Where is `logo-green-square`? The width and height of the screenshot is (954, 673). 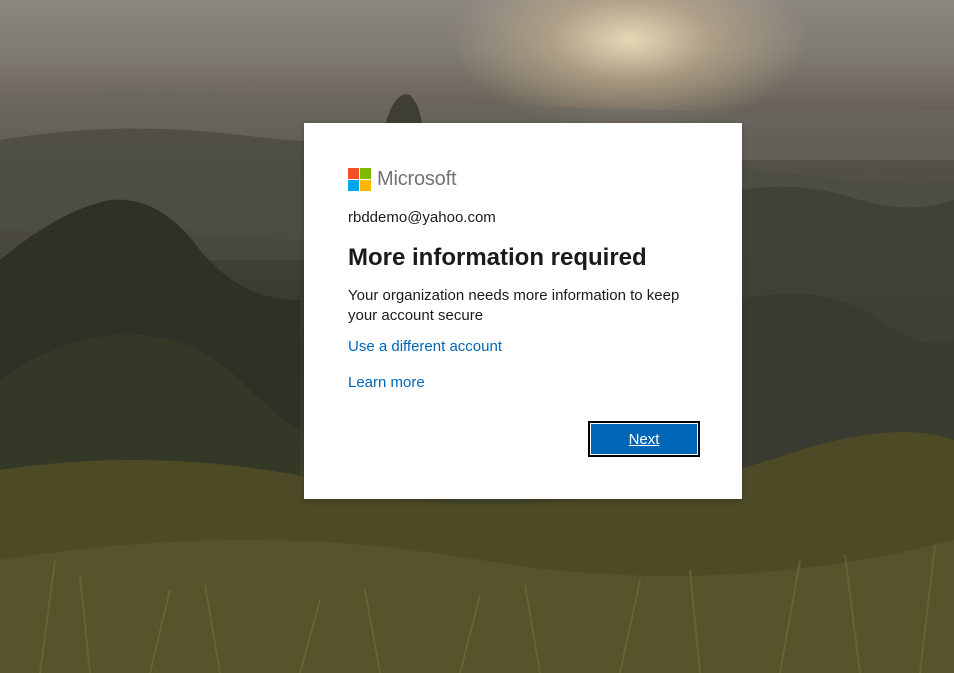
logo-green-square is located at coordinates (365, 173).